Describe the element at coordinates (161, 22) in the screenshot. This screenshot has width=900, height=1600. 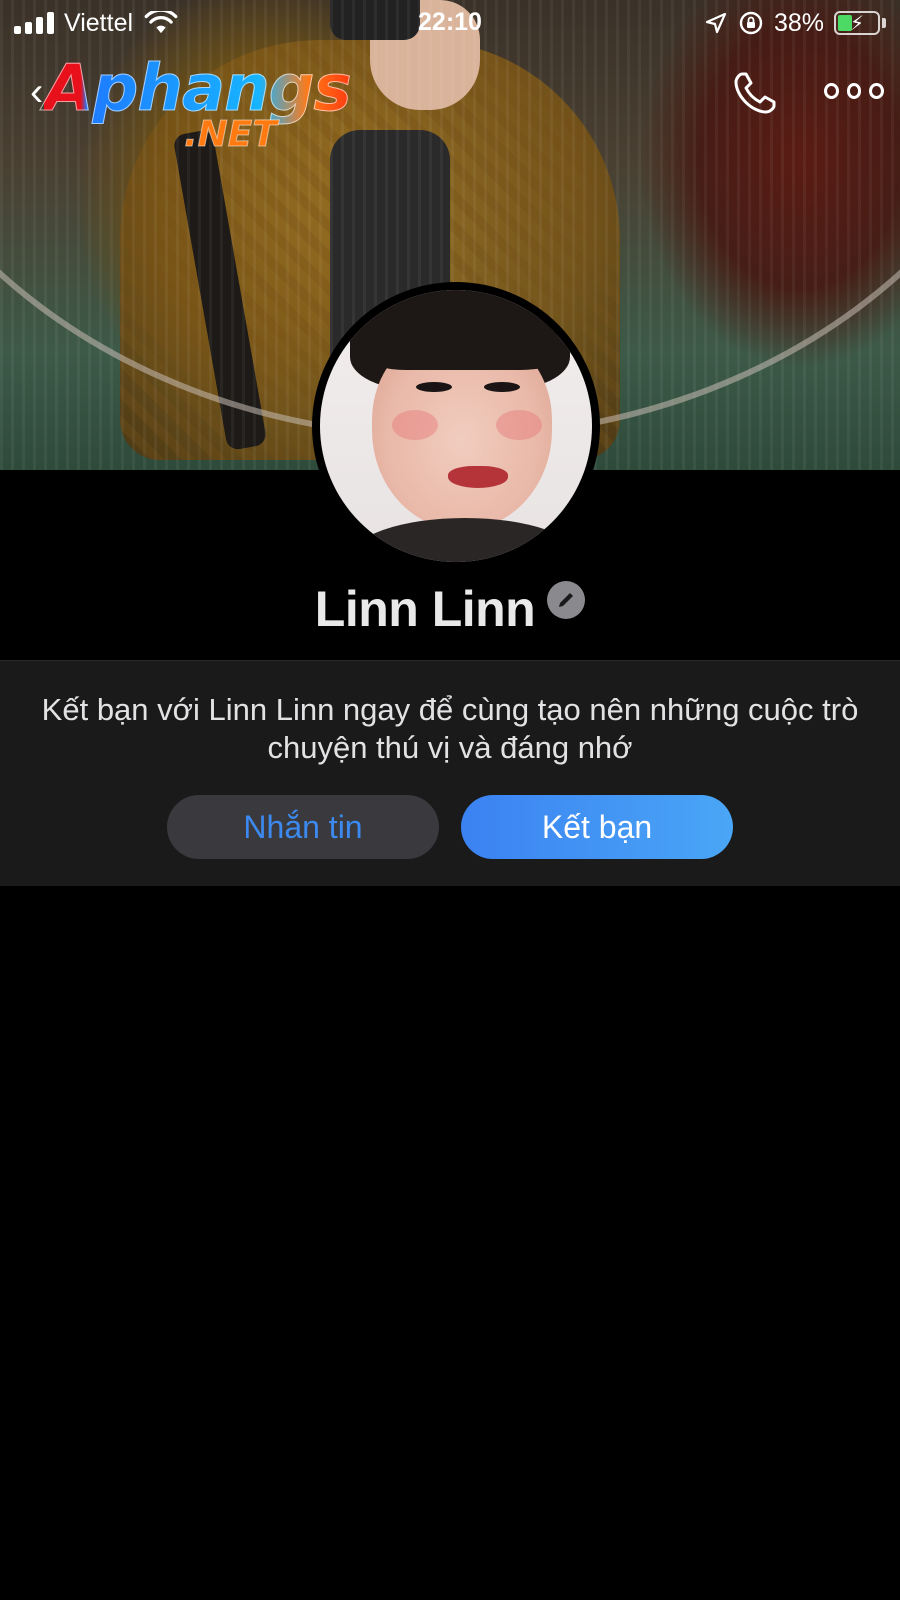
I see `wifi-icon` at that location.